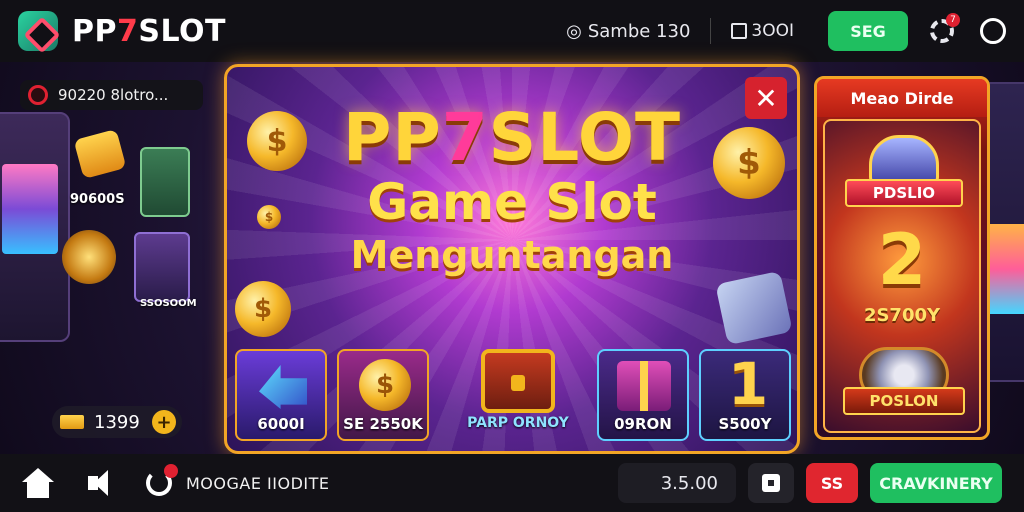 The width and height of the screenshot is (1024, 512). I want to click on title-seven: 7, so click(465, 137).